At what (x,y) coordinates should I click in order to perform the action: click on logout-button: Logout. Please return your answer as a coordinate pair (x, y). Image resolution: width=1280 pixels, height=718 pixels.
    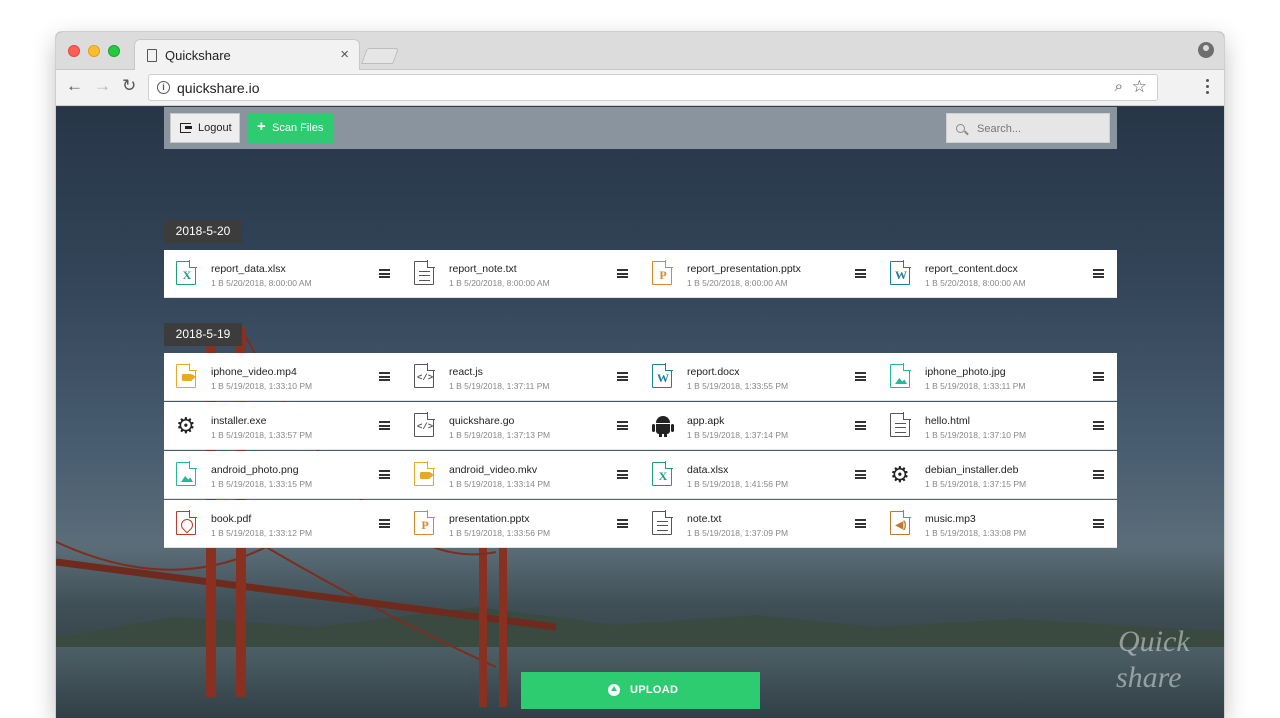
    Looking at the image, I should click on (205, 128).